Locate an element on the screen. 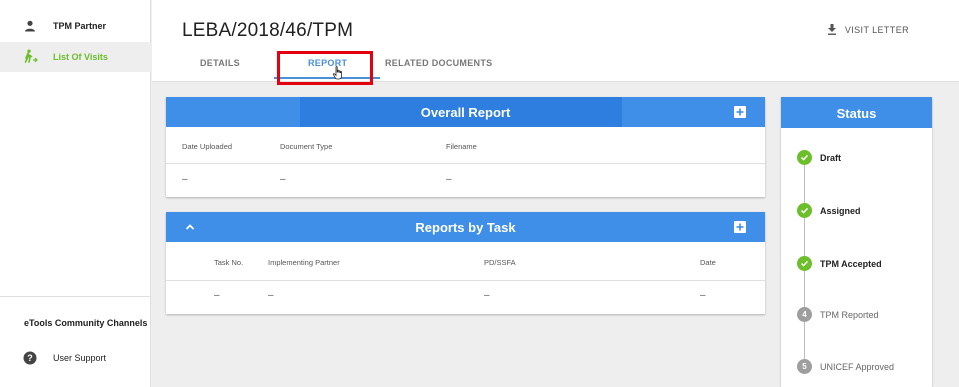 The height and width of the screenshot is (387, 959). column-header-task-no: Task No. is located at coordinates (229, 262).